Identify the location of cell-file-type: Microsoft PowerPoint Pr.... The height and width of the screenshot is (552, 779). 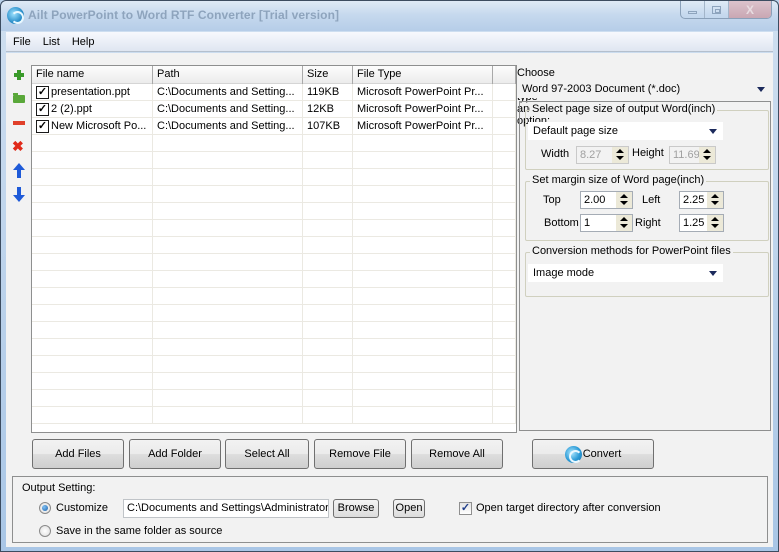
(423, 109).